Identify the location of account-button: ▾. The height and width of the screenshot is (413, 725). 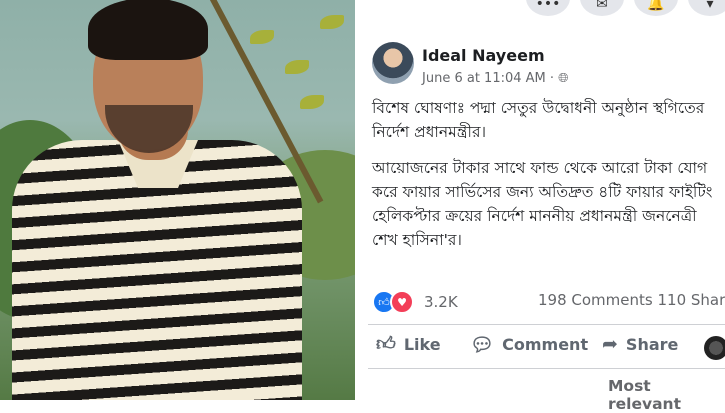
(706, 8).